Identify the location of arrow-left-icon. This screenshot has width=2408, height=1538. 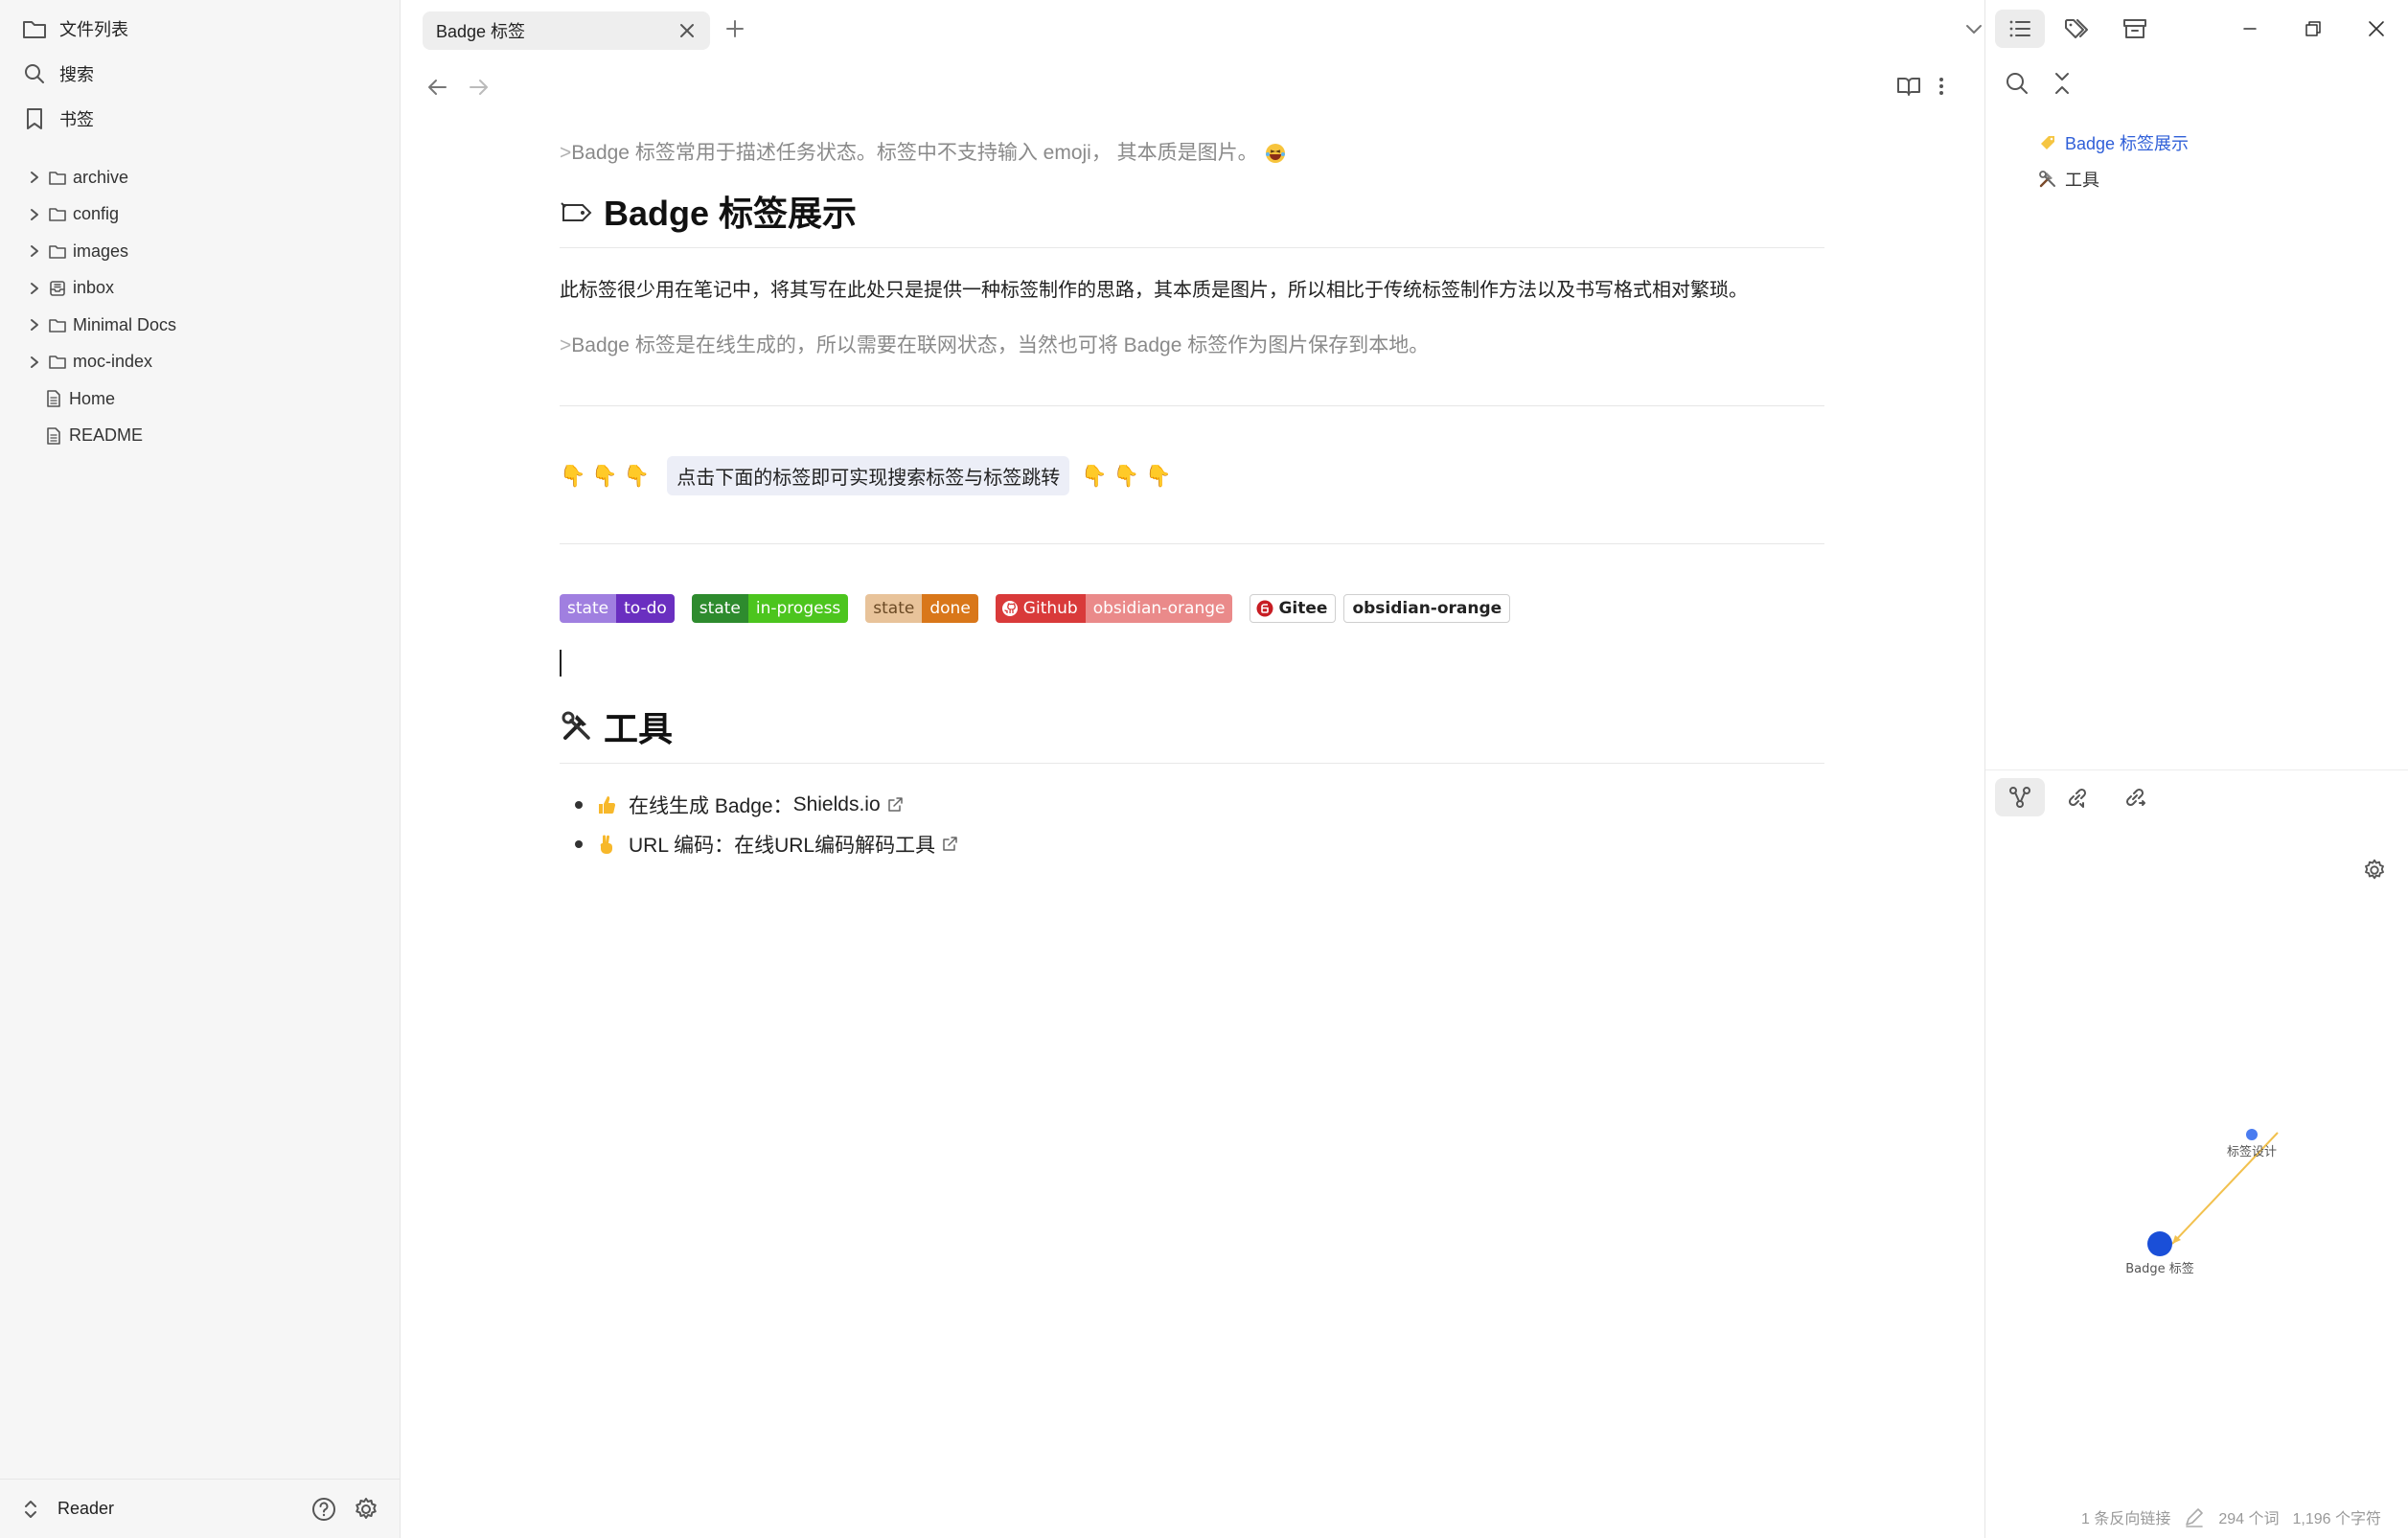
(437, 88).